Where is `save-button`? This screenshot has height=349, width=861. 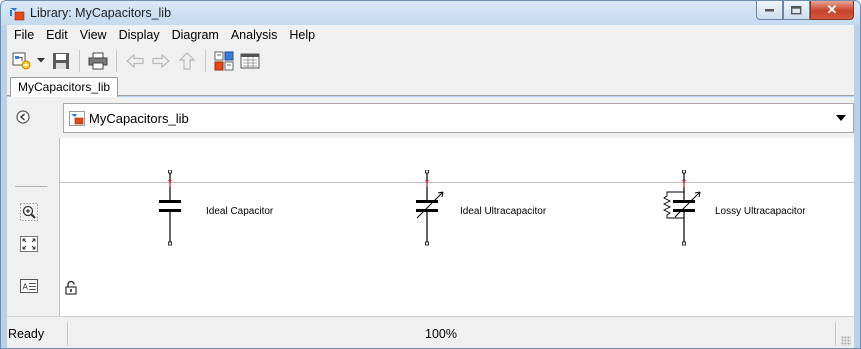
save-button is located at coordinates (61, 61).